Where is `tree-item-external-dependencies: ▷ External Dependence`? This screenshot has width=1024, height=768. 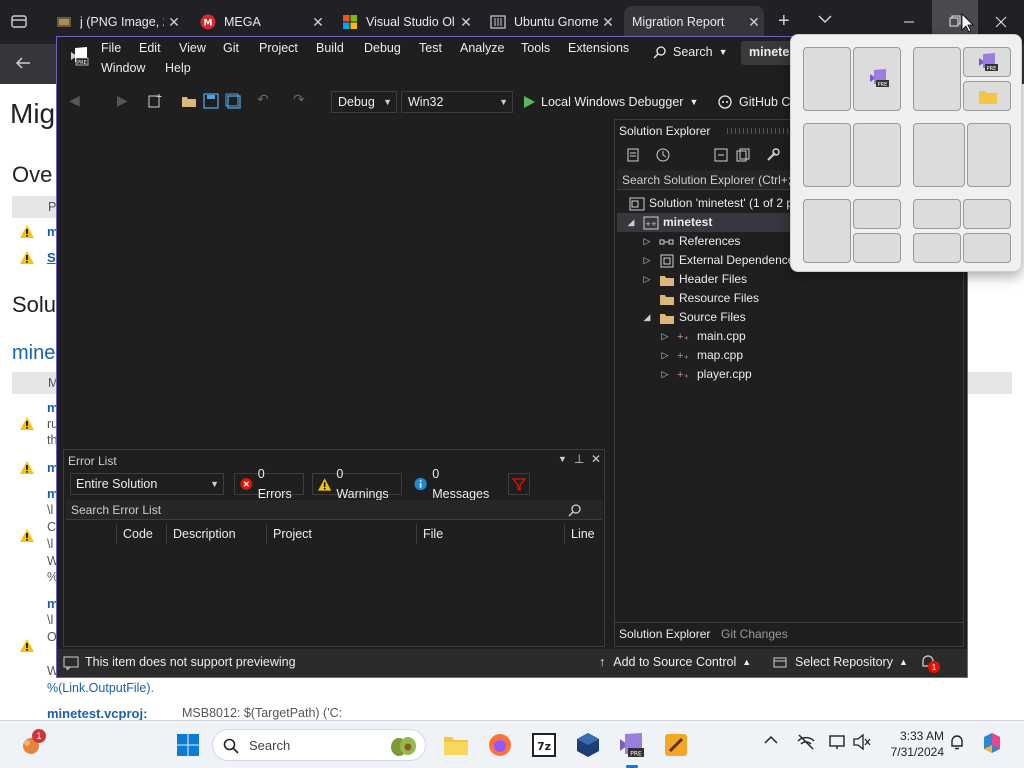
tree-item-external-dependencies: ▷ External Dependence is located at coordinates (717, 260).